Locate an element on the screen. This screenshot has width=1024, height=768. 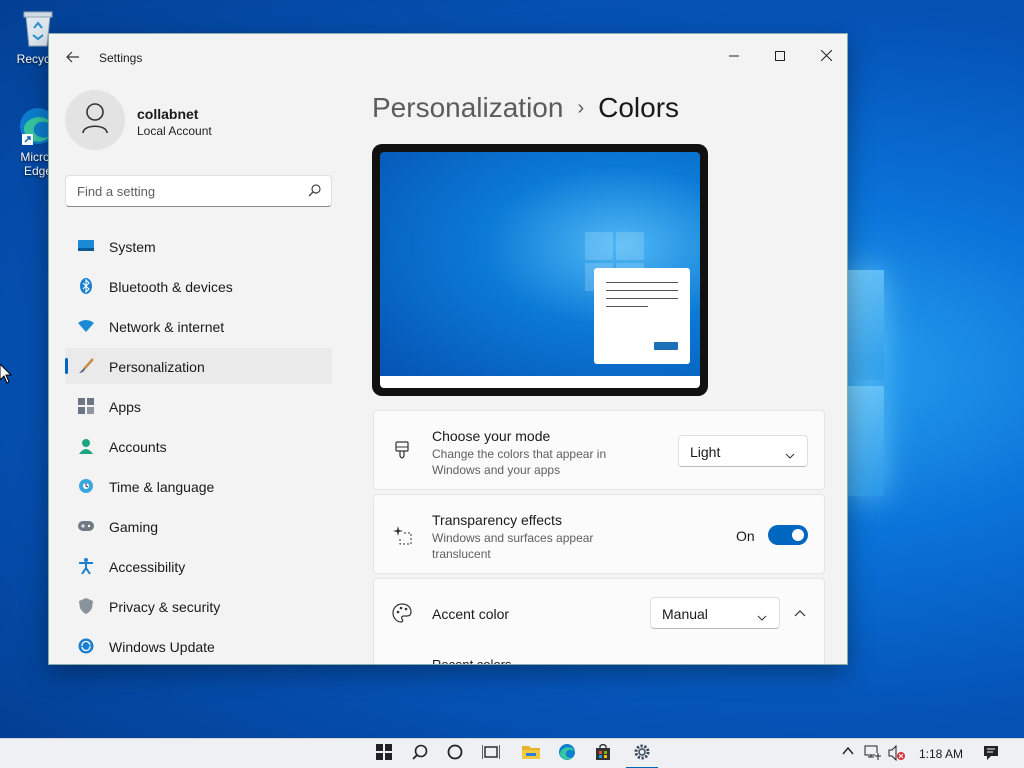
back-button is located at coordinates (73, 58).